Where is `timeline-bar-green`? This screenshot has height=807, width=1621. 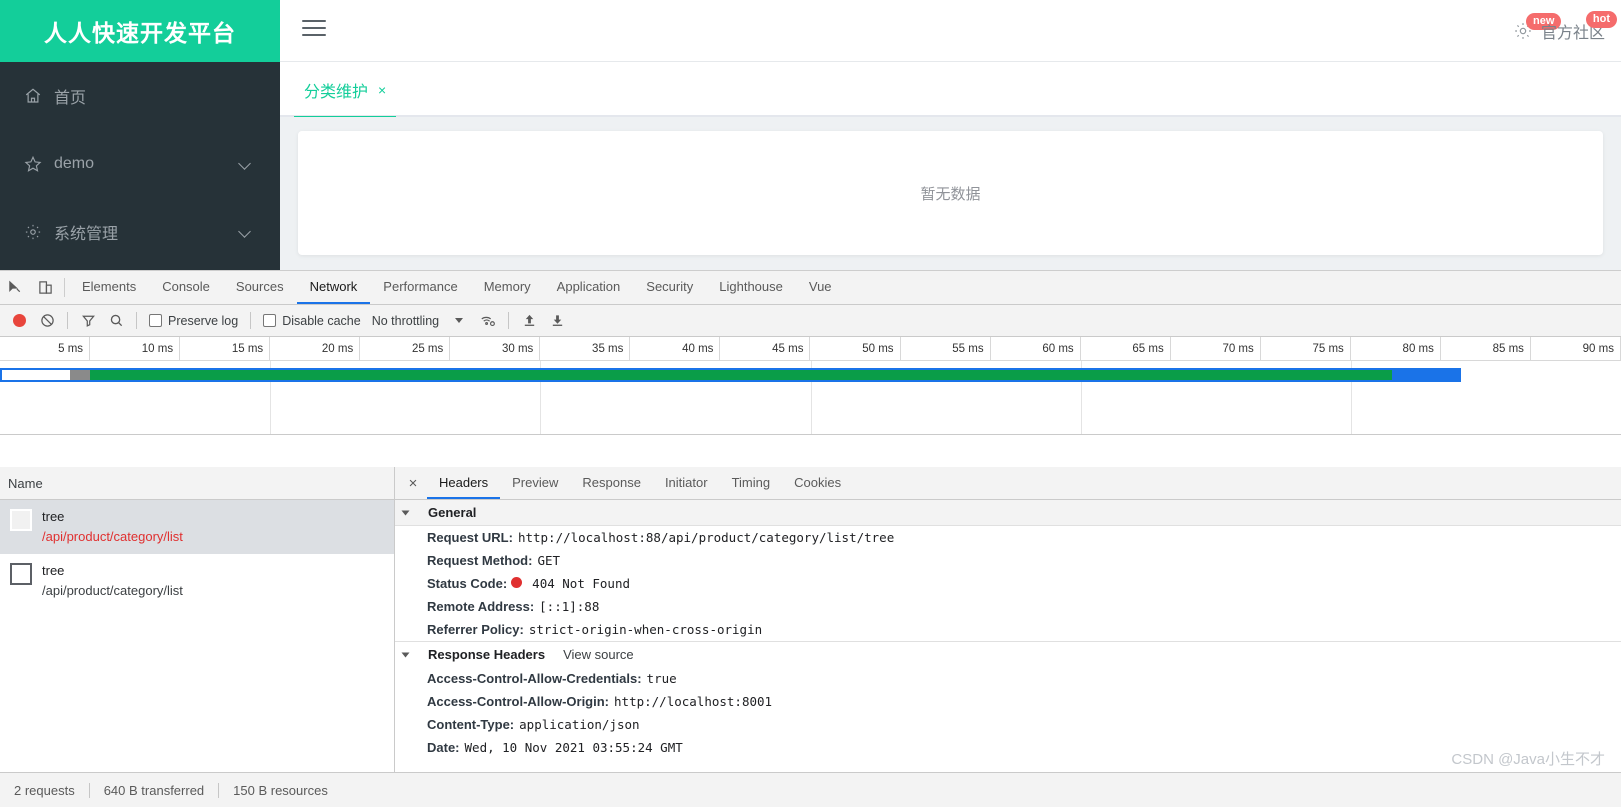 timeline-bar-green is located at coordinates (741, 375).